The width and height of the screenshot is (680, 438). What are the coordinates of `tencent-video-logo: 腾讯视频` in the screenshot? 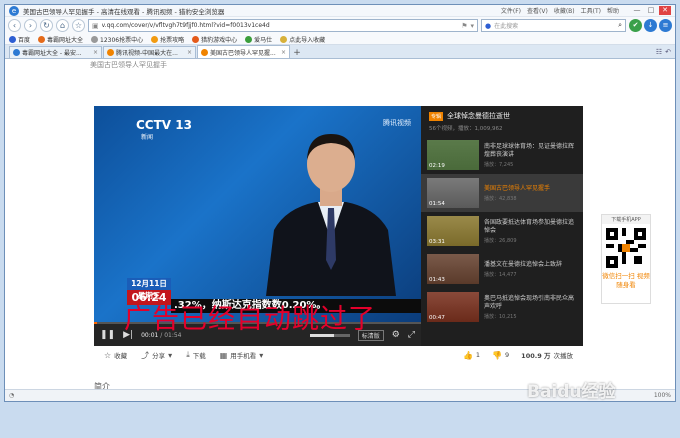 It's located at (397, 123).